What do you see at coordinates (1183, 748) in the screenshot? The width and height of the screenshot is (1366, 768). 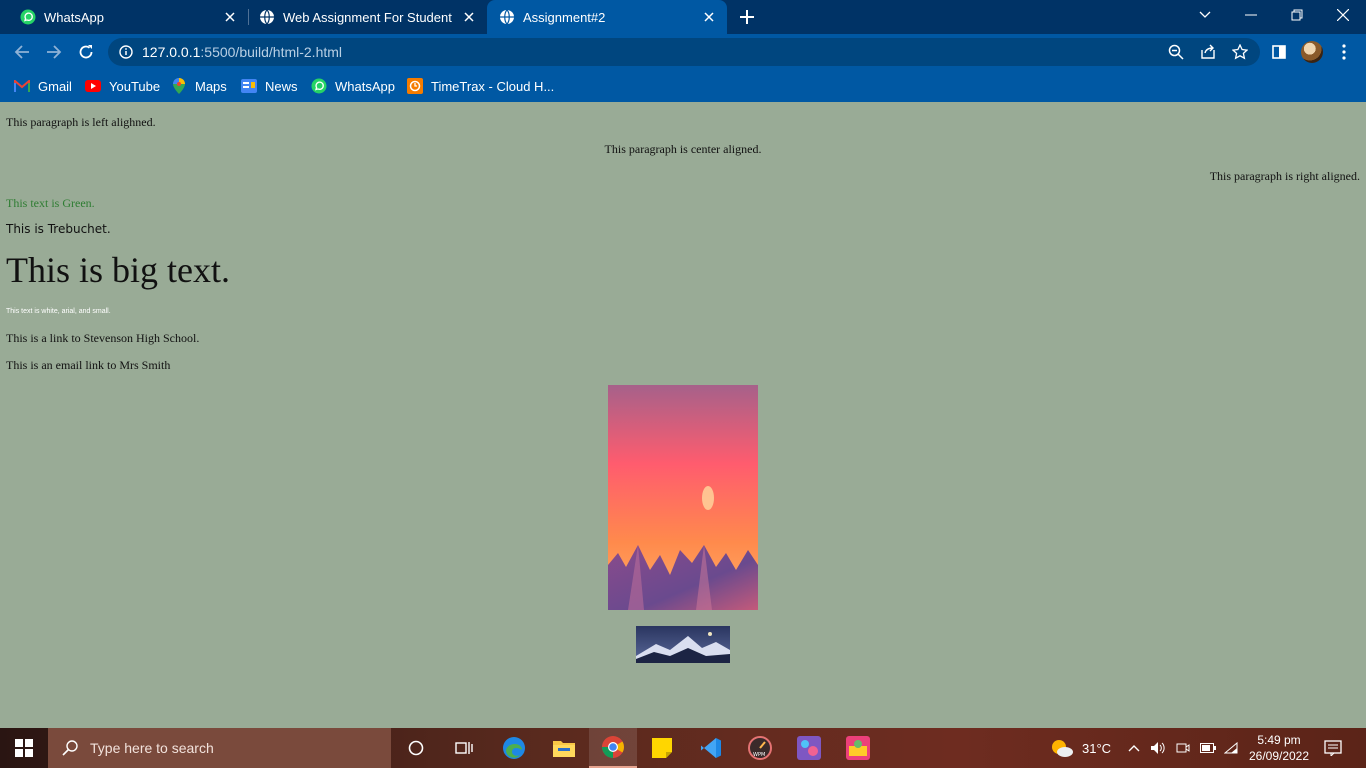 I see `meet-now-icon` at bounding box center [1183, 748].